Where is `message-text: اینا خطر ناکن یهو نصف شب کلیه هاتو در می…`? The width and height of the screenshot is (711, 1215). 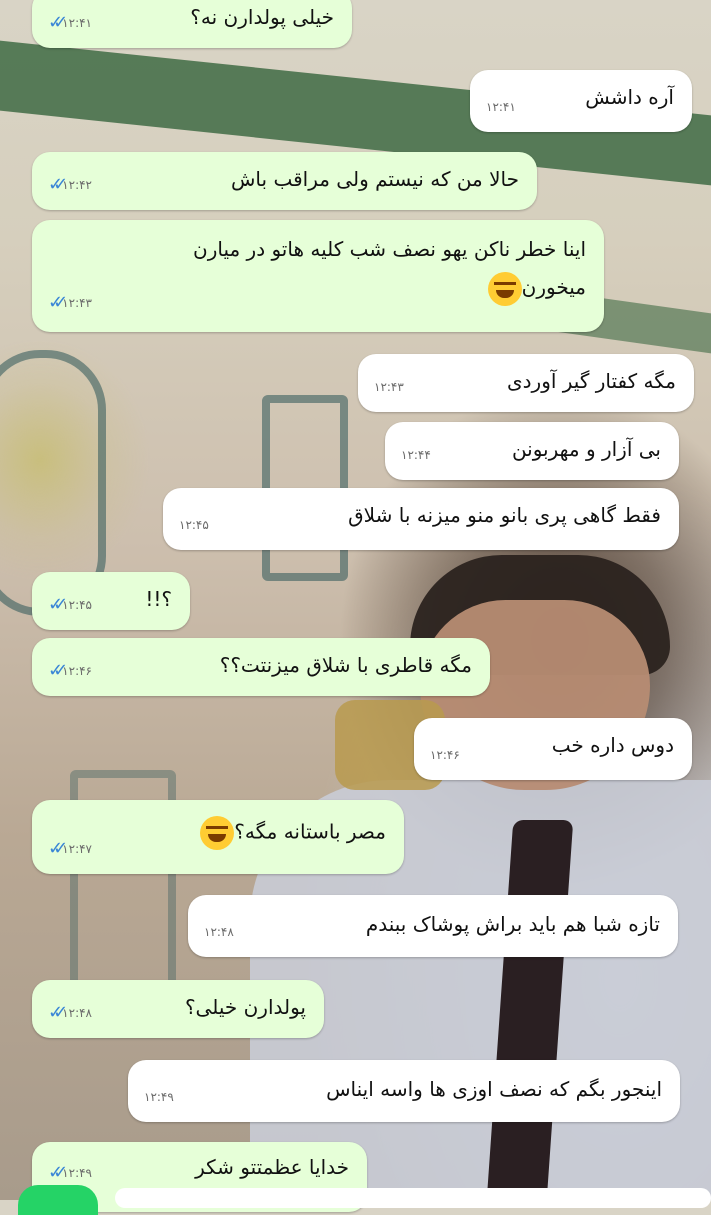 message-text: اینا خطر ناکن یهو نصف شب کلیه هاتو در می… is located at coordinates (389, 249).